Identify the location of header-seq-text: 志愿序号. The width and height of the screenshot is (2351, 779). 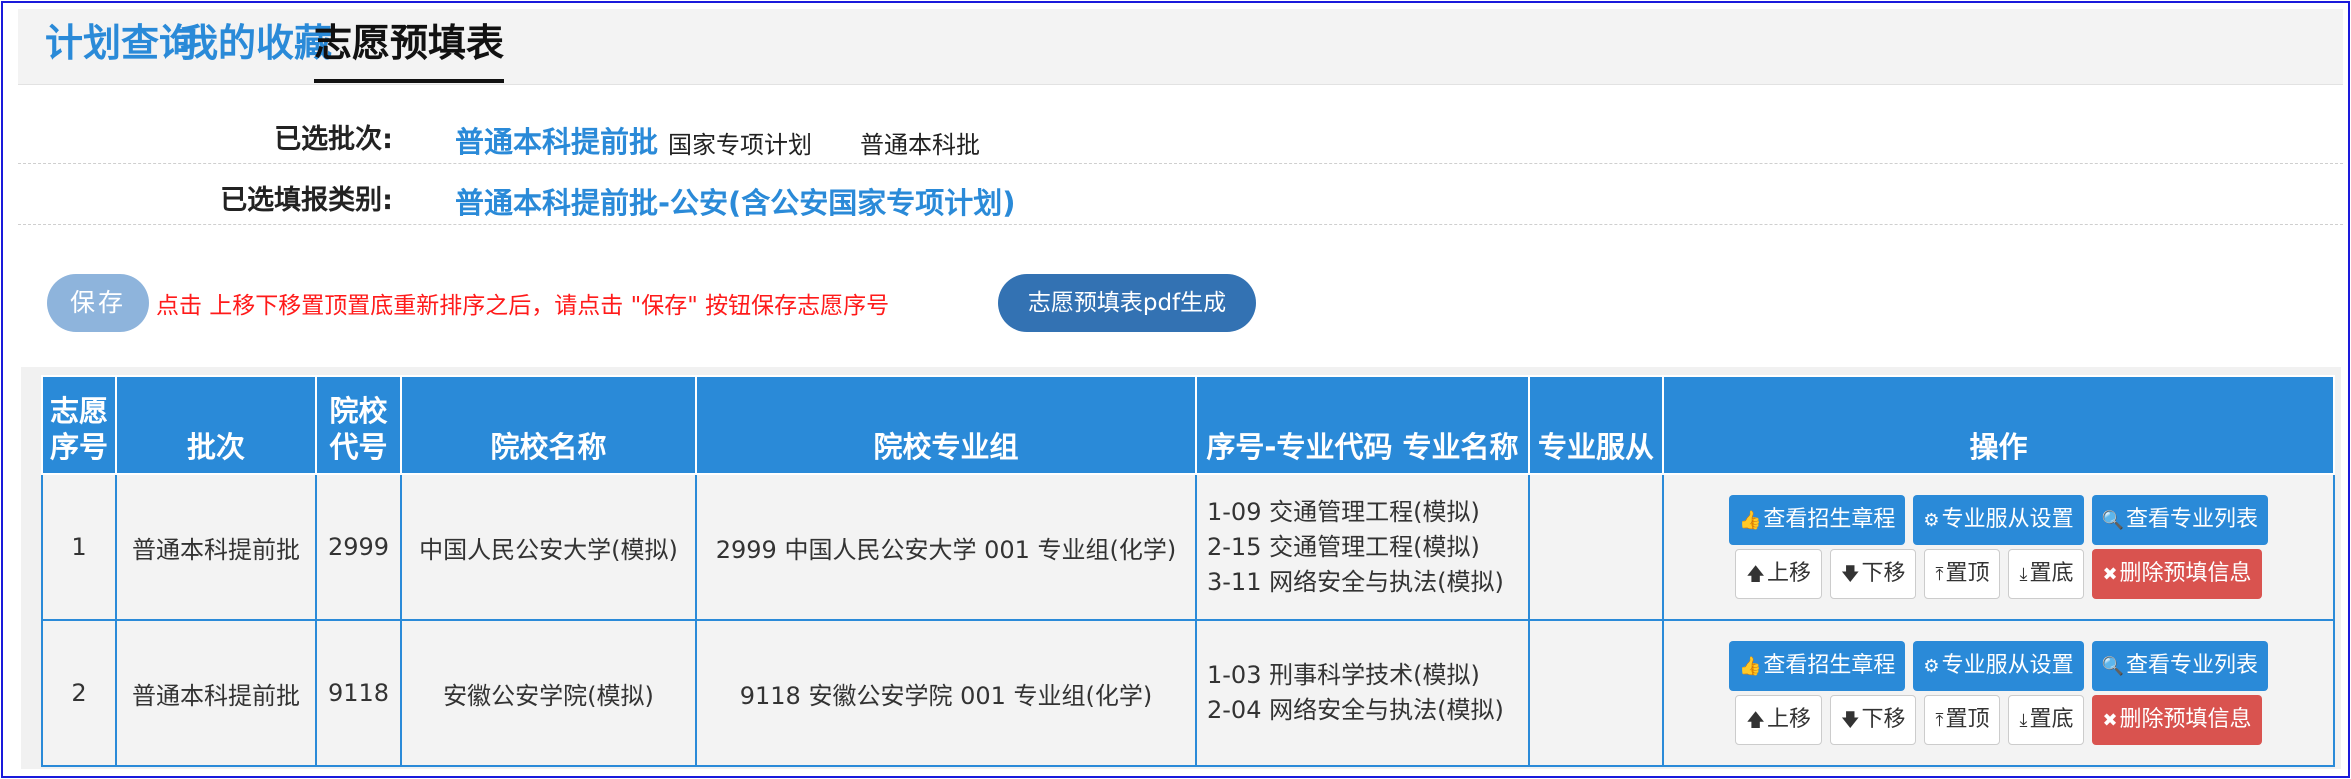
(79, 429).